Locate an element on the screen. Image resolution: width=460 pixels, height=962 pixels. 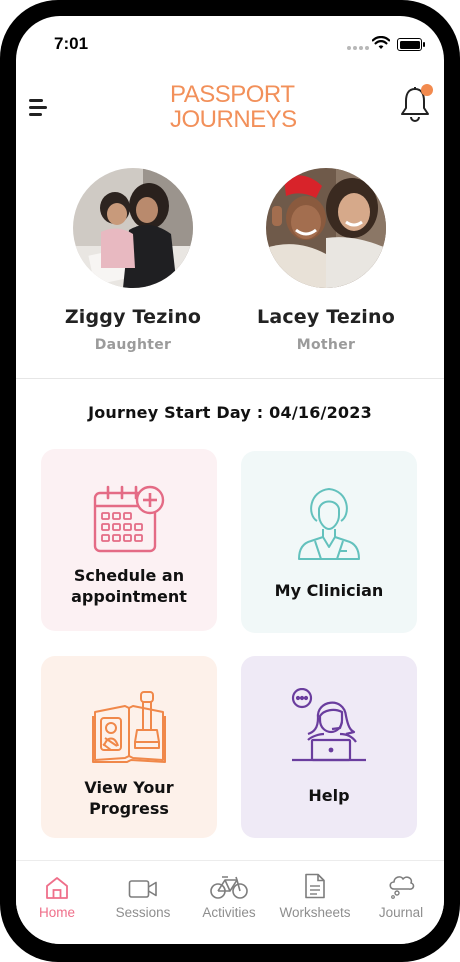
section-divider is located at coordinates (230, 378).